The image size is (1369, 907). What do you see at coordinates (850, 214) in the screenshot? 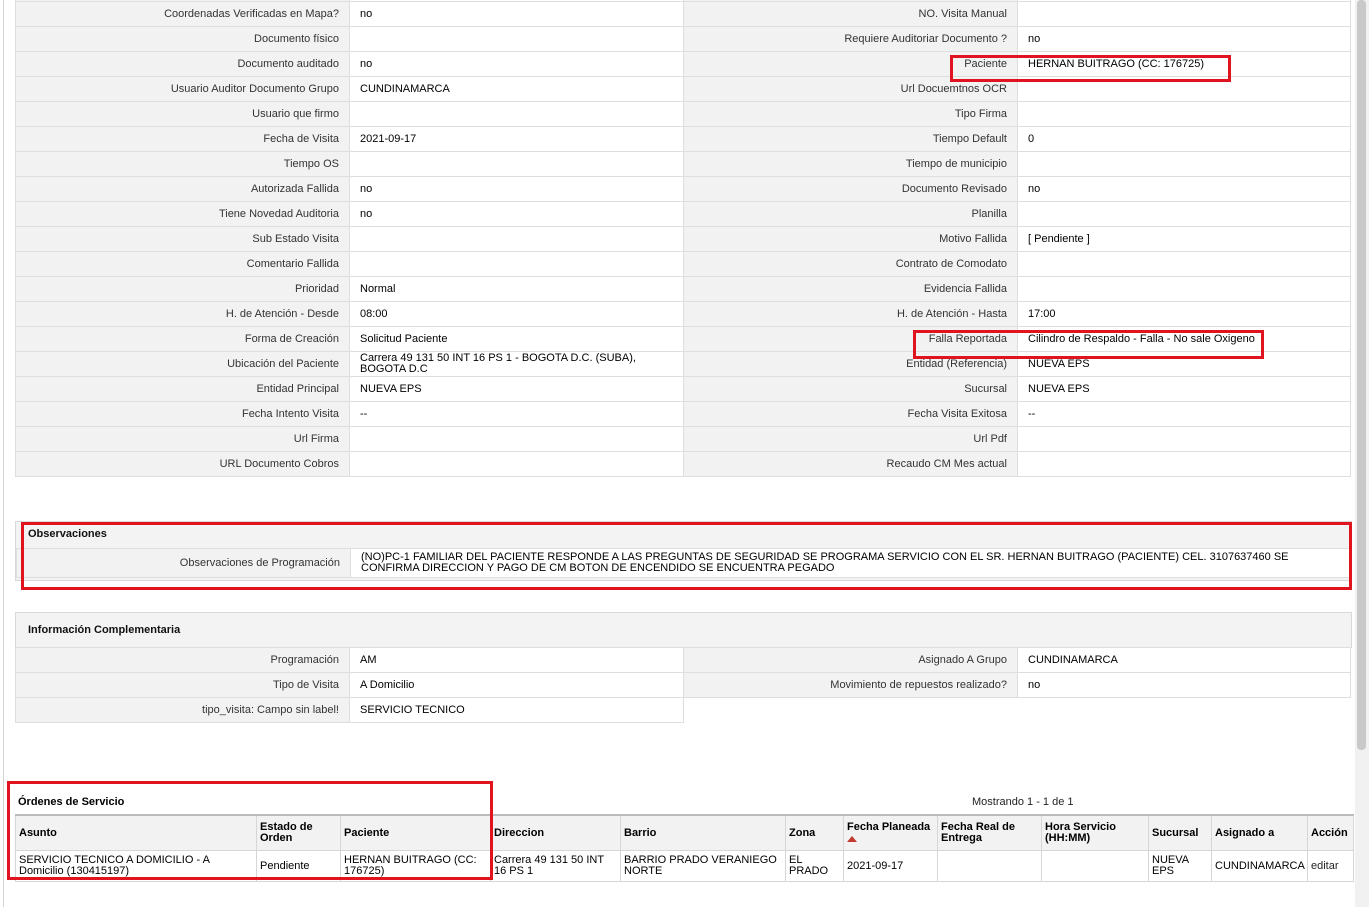
I see `field-label: Planilla` at bounding box center [850, 214].